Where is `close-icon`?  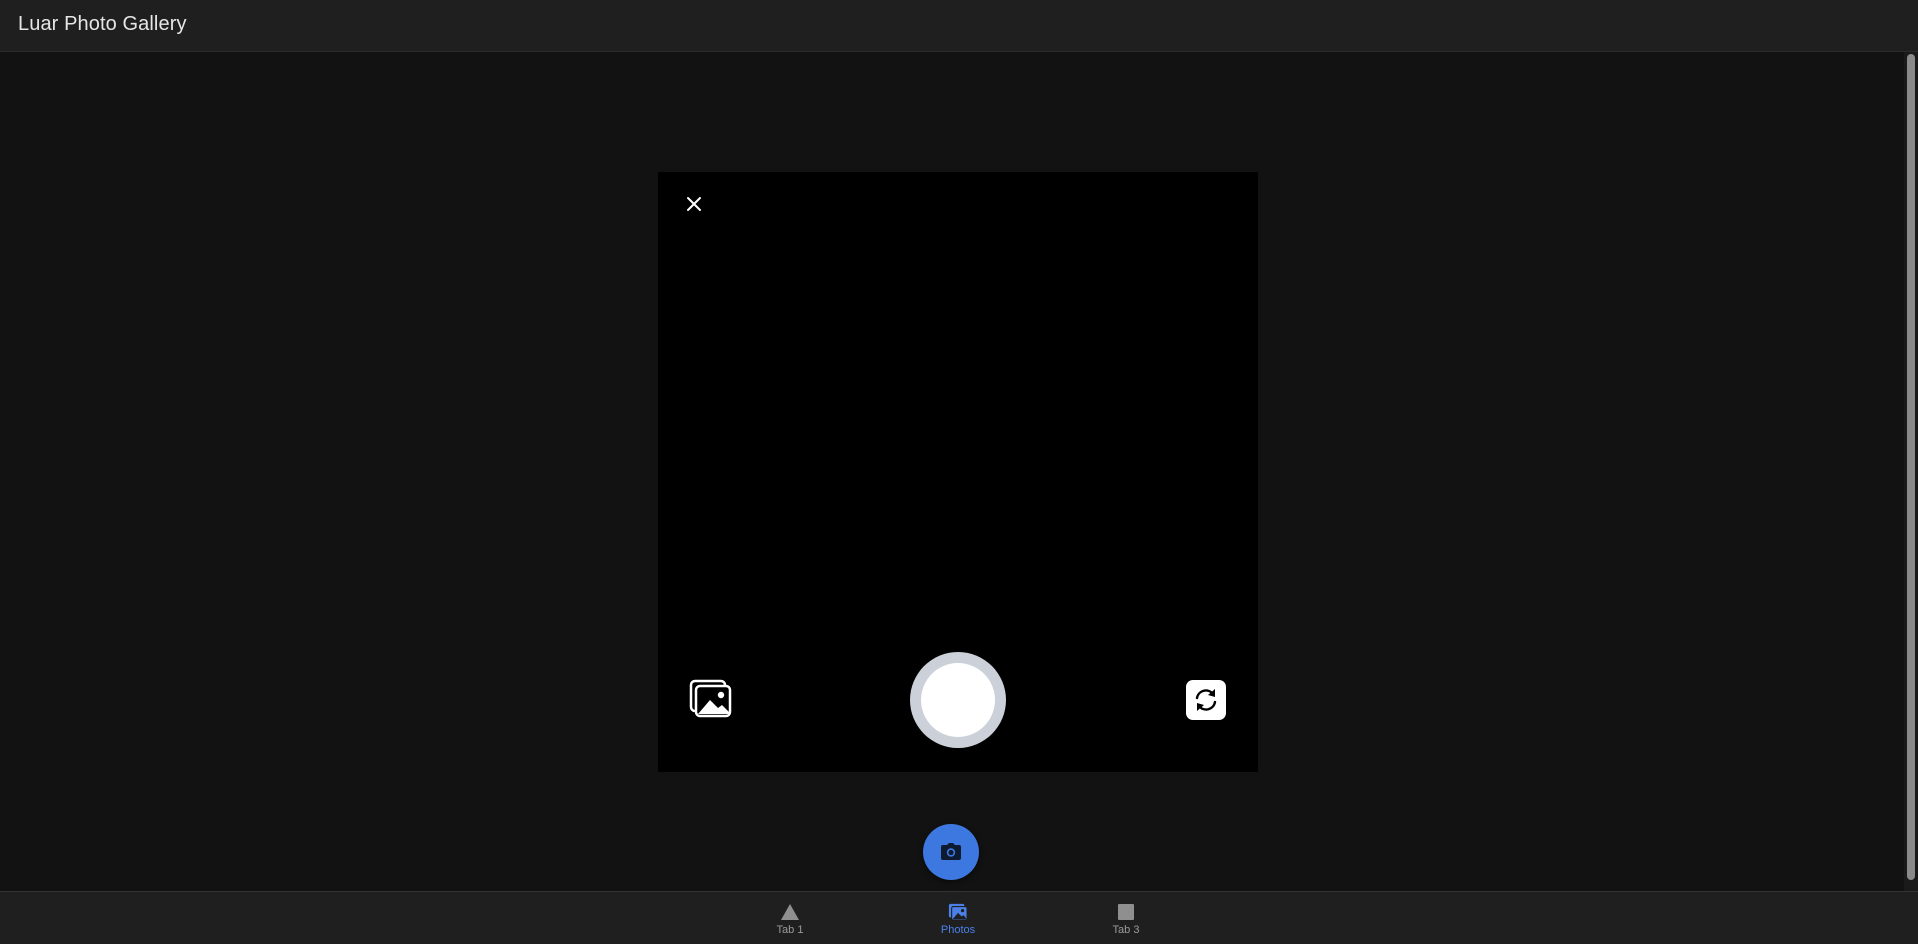
close-icon is located at coordinates (694, 204).